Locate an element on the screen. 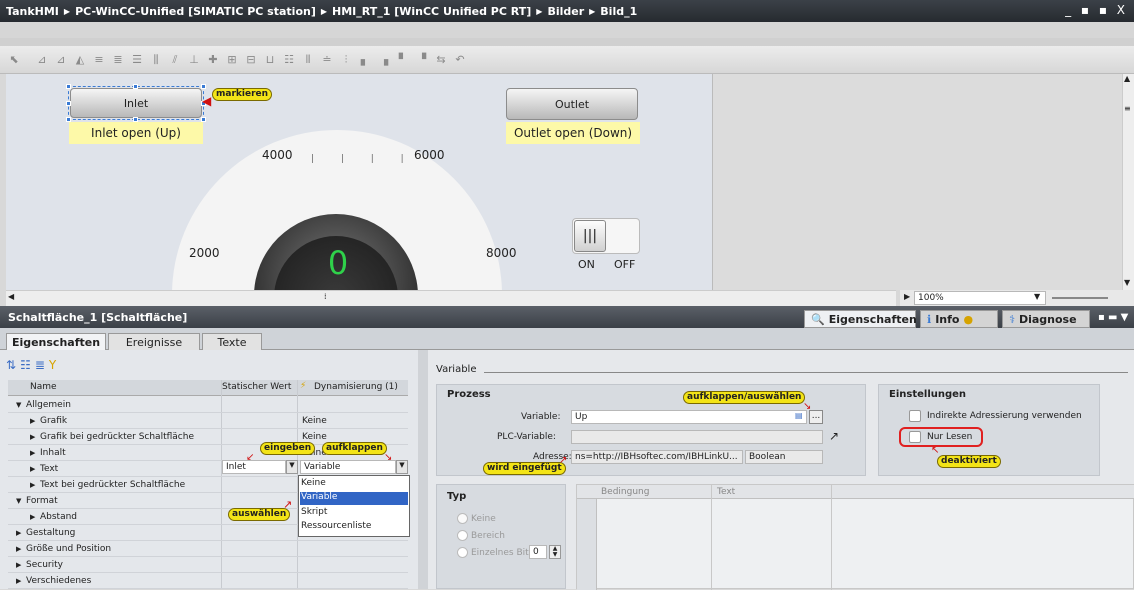 This screenshot has height=590, width=1134. dynamization-select: Variable is located at coordinates (348, 467).